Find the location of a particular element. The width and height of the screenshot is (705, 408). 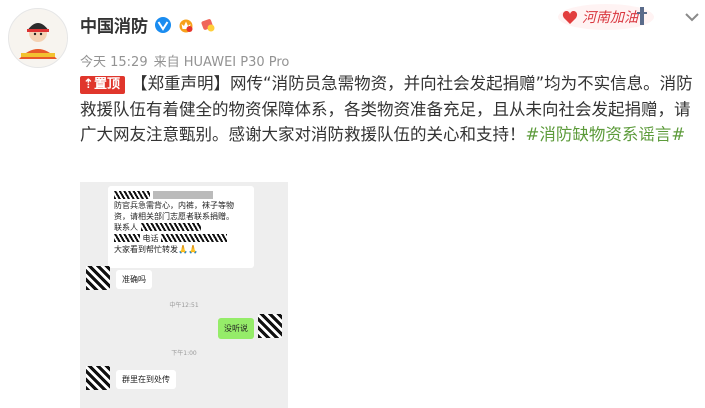

chat-line: 资，请相关部门志愿者联系捐赠。 is located at coordinates (174, 216).